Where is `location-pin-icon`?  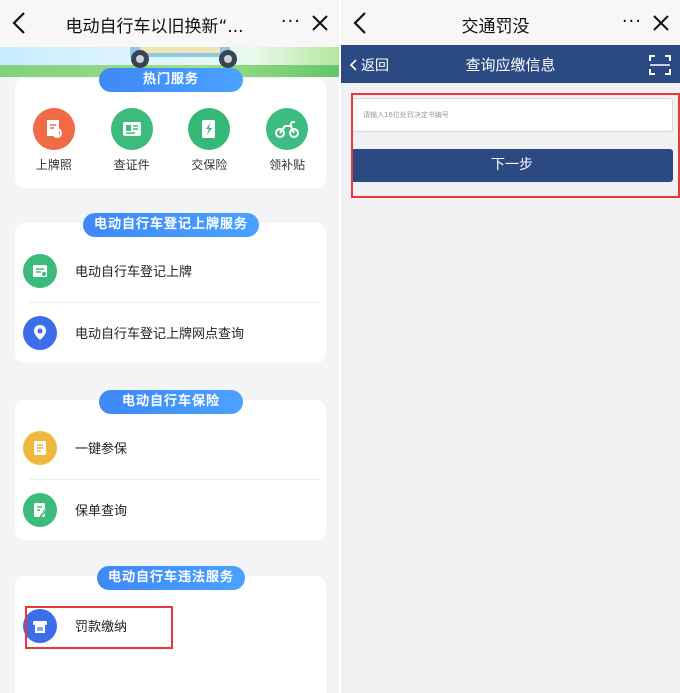 location-pin-icon is located at coordinates (40, 333).